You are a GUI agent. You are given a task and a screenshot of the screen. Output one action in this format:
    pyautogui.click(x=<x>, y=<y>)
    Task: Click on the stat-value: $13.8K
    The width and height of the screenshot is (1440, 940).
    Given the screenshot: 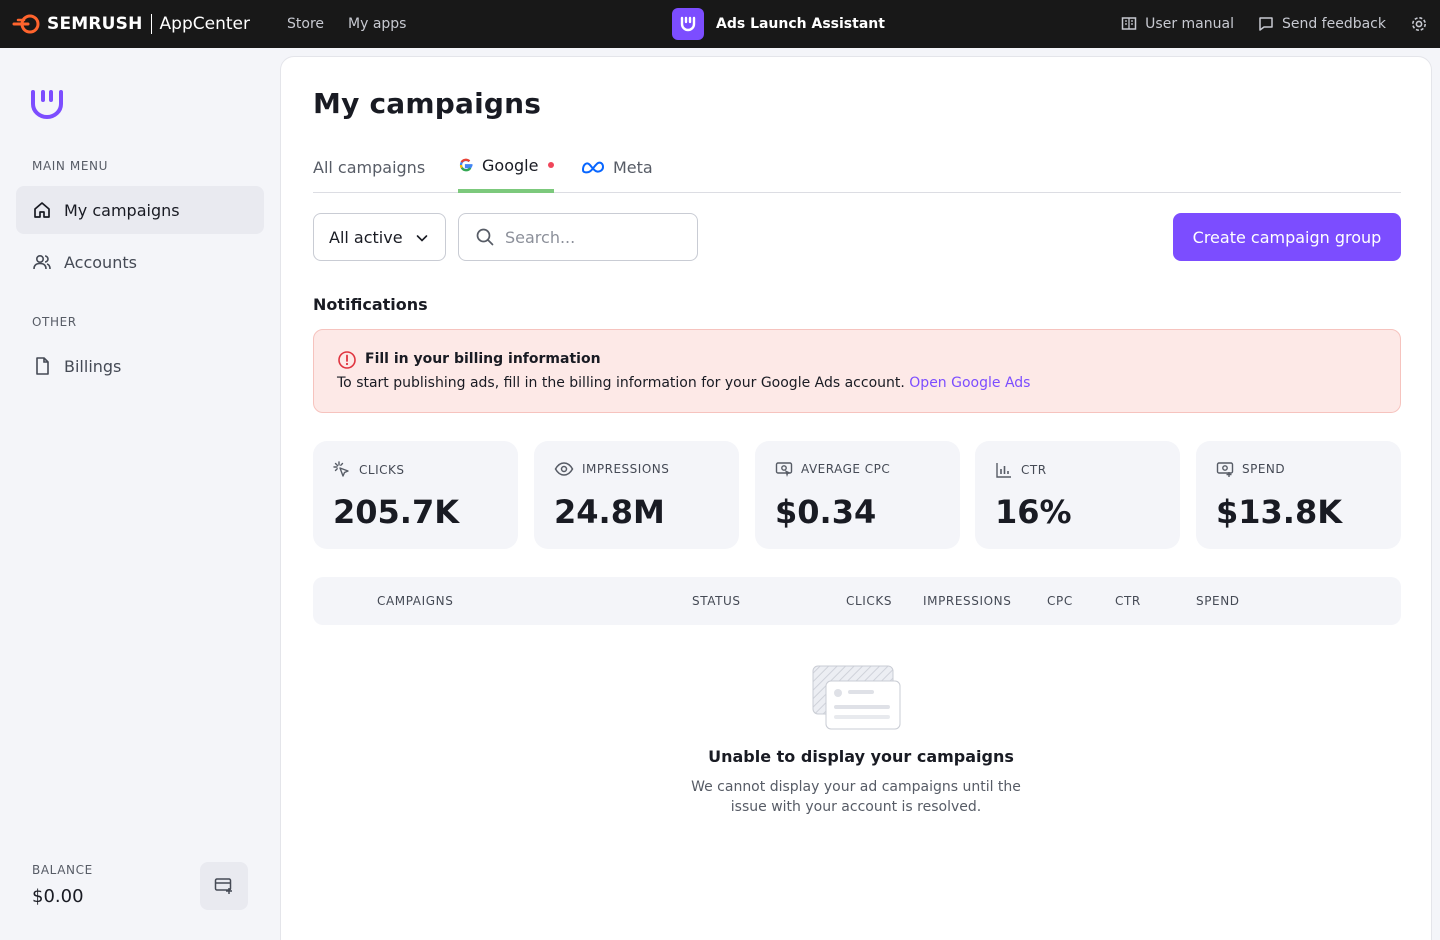 What is the action you would take?
    pyautogui.click(x=1279, y=512)
    